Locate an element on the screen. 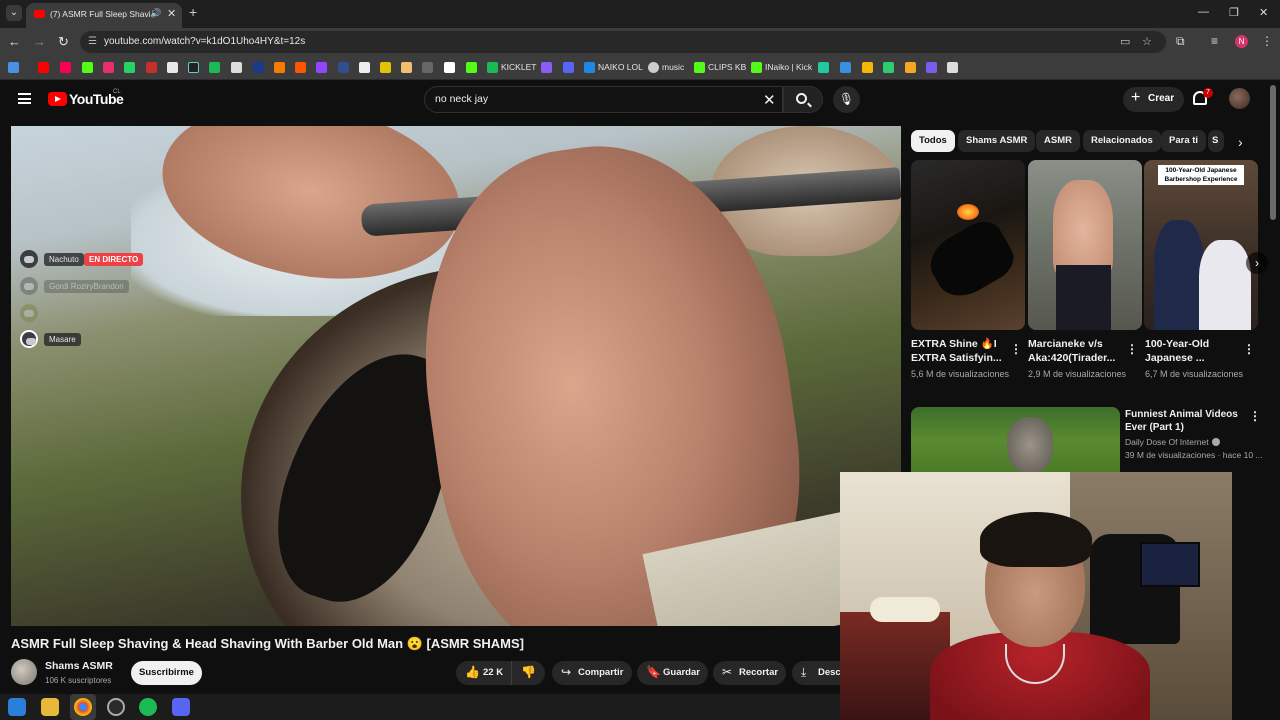 This screenshot has height=720, width=1280. menu-icon is located at coordinates (24, 98).